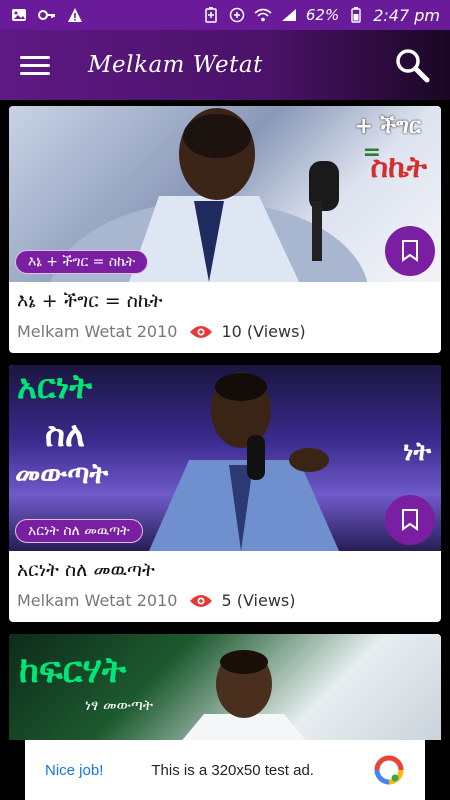  Describe the element at coordinates (322, 15) in the screenshot. I see `battery-percent: 62%` at that location.